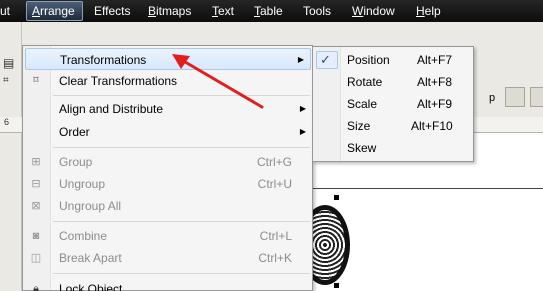 This screenshot has height=291, width=543. I want to click on pick-tool-icon: ⌗, so click(6, 80).